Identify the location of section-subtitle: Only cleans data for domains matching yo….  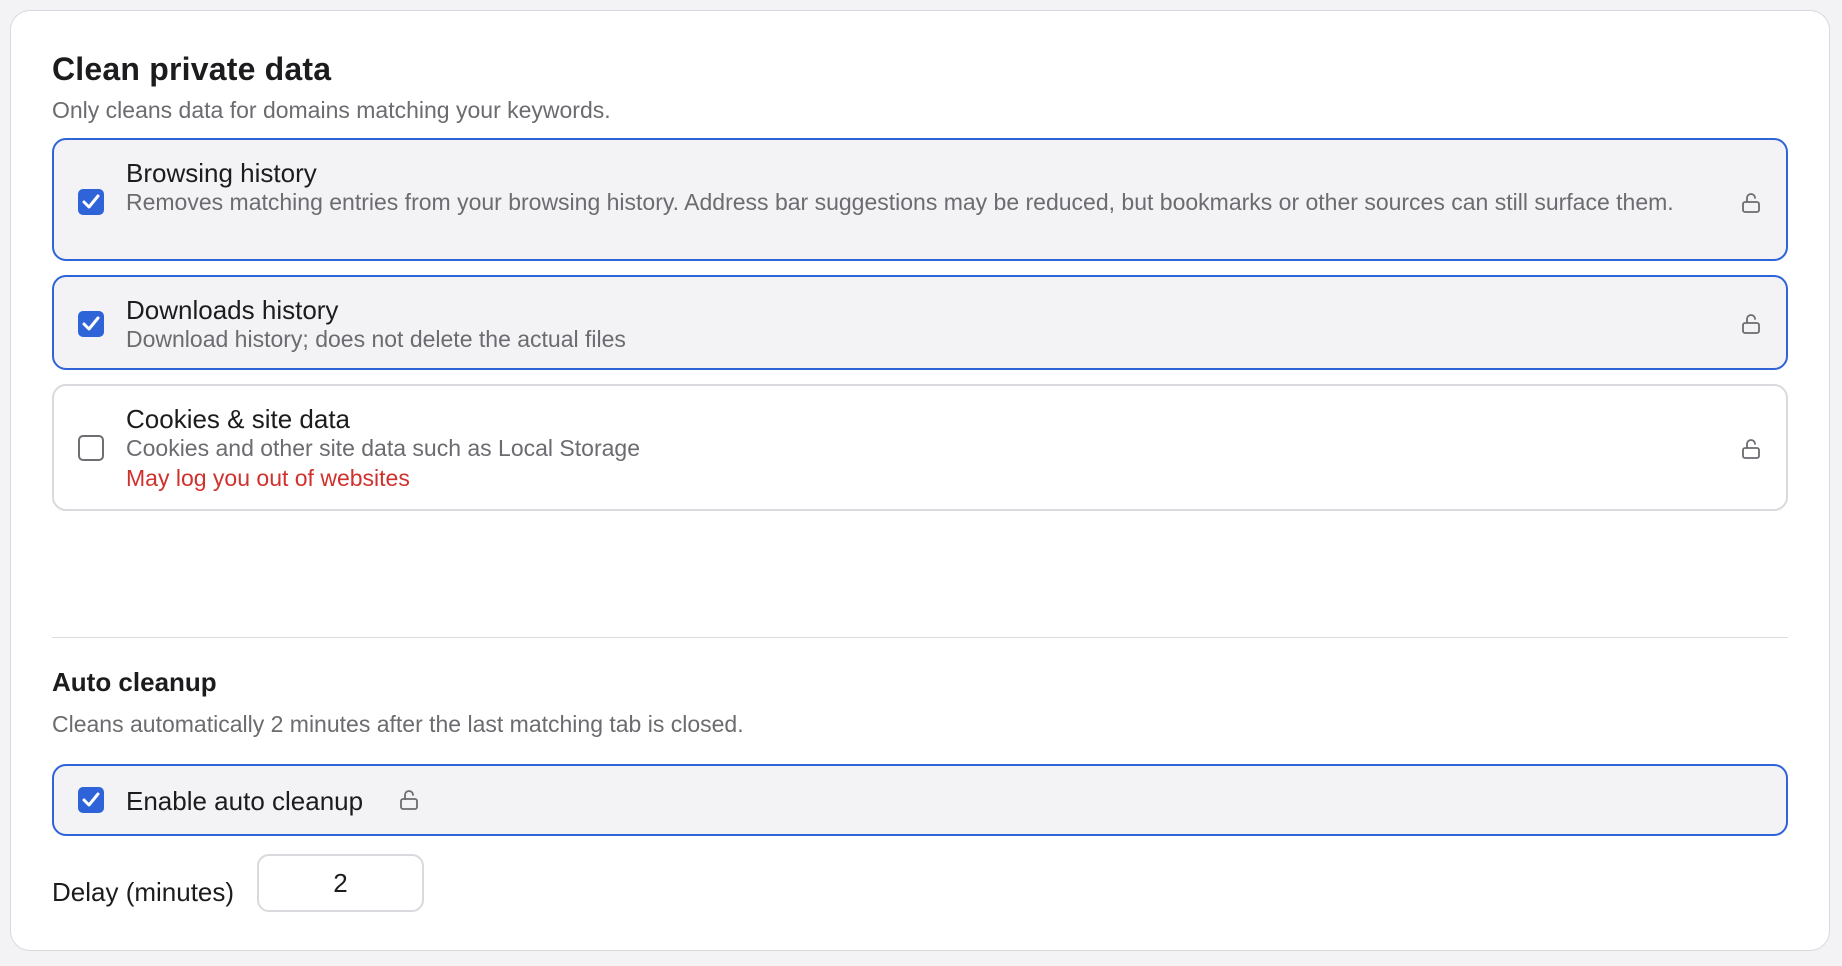
(331, 110).